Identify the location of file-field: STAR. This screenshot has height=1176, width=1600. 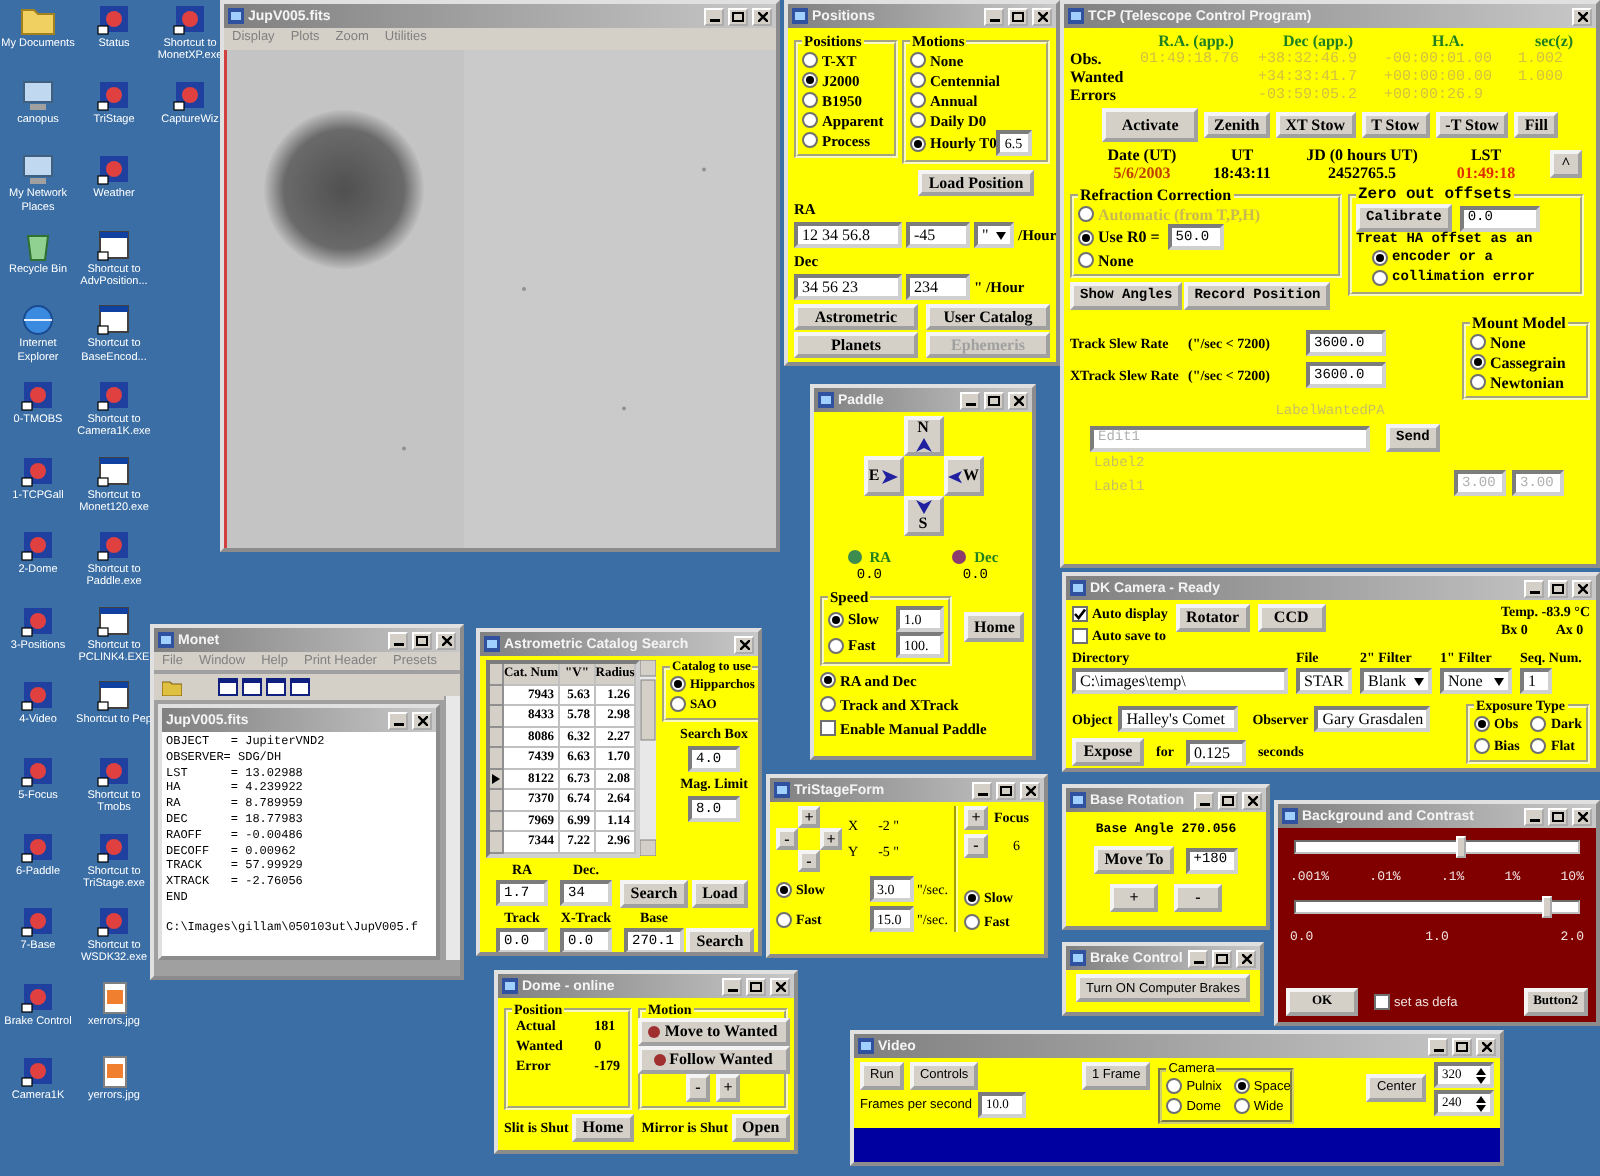
(1324, 681).